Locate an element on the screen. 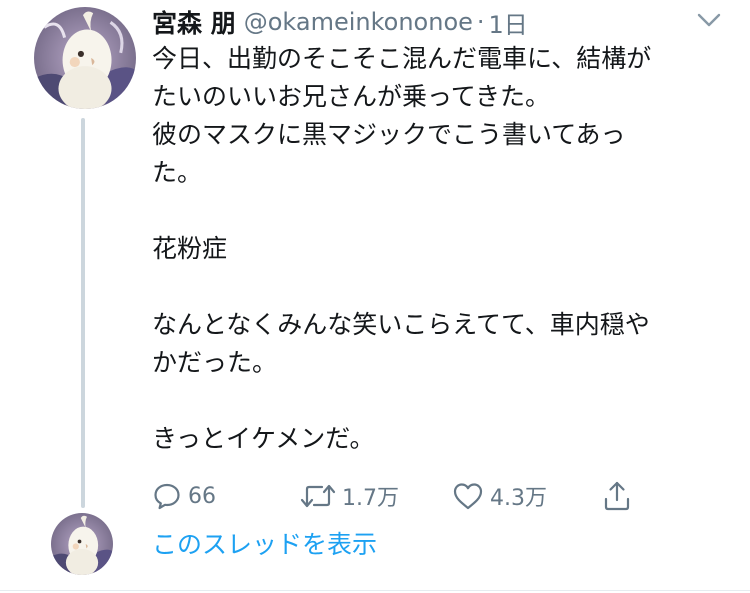  author-avatar is located at coordinates (85, 58).